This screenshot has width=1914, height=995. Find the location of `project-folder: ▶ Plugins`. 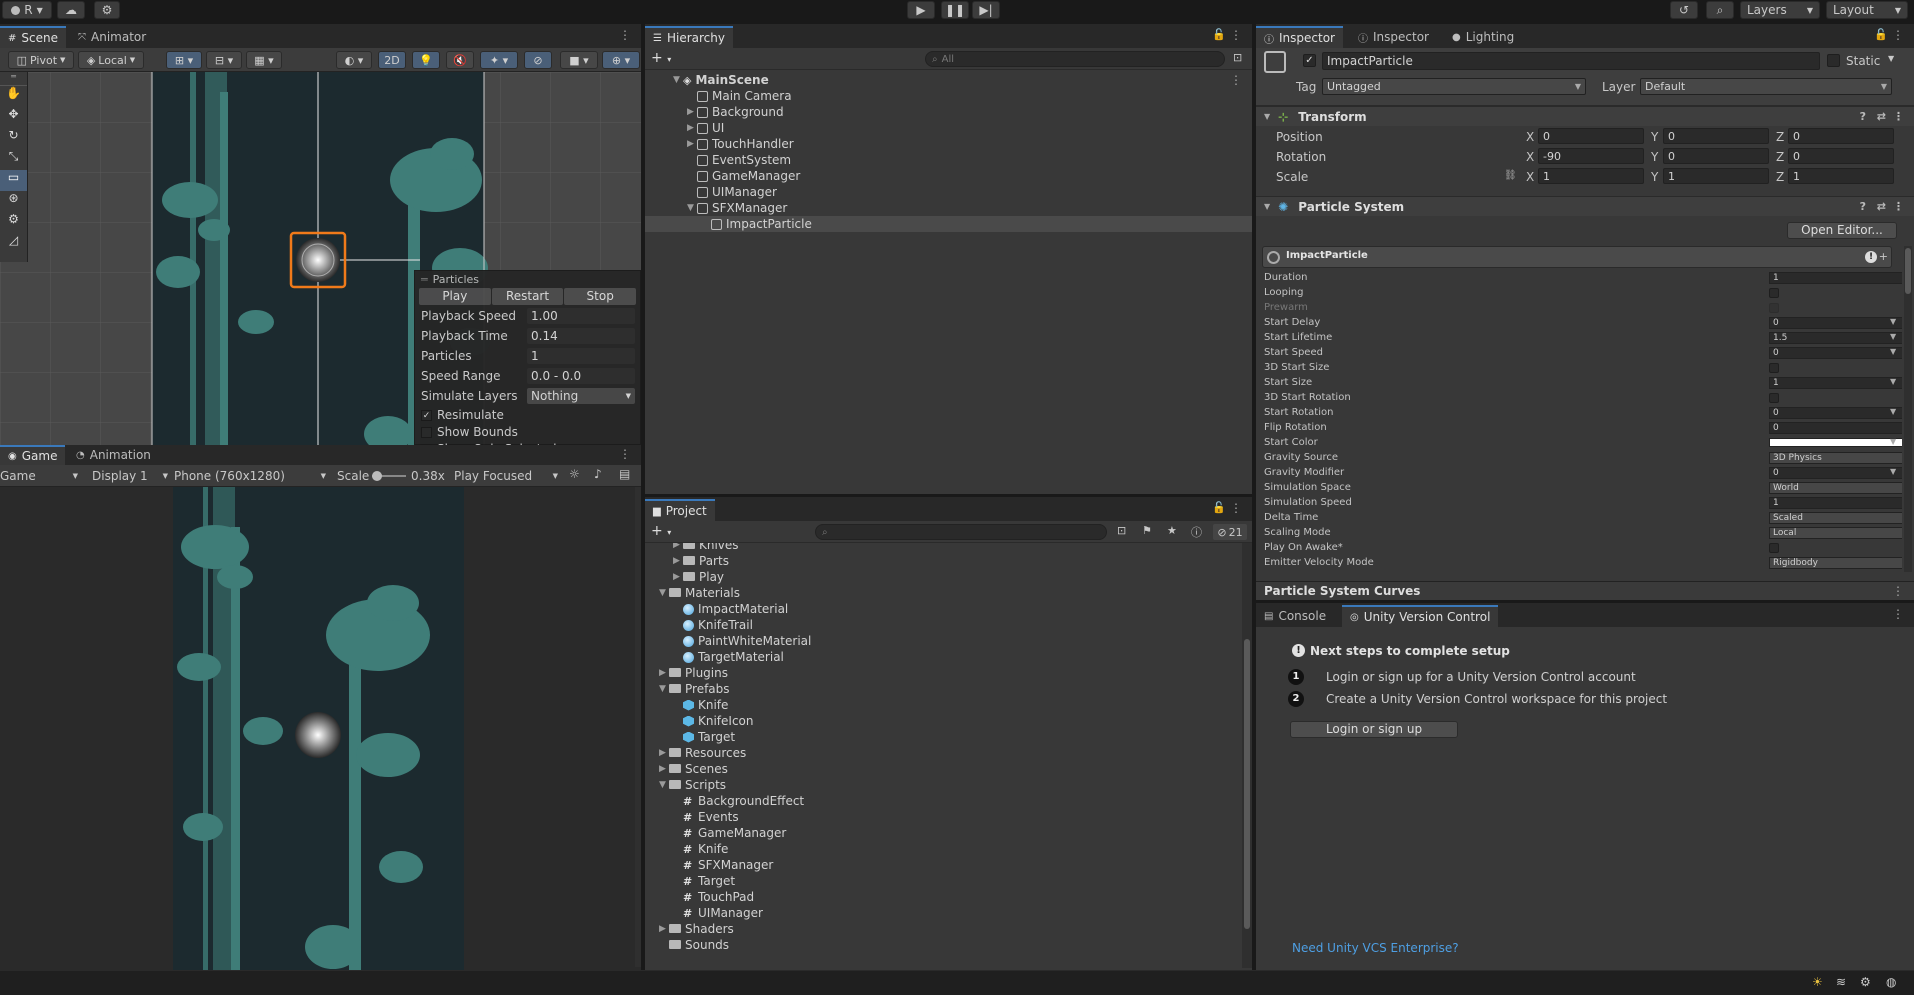

project-folder: ▶ Plugins is located at coordinates (942, 673).